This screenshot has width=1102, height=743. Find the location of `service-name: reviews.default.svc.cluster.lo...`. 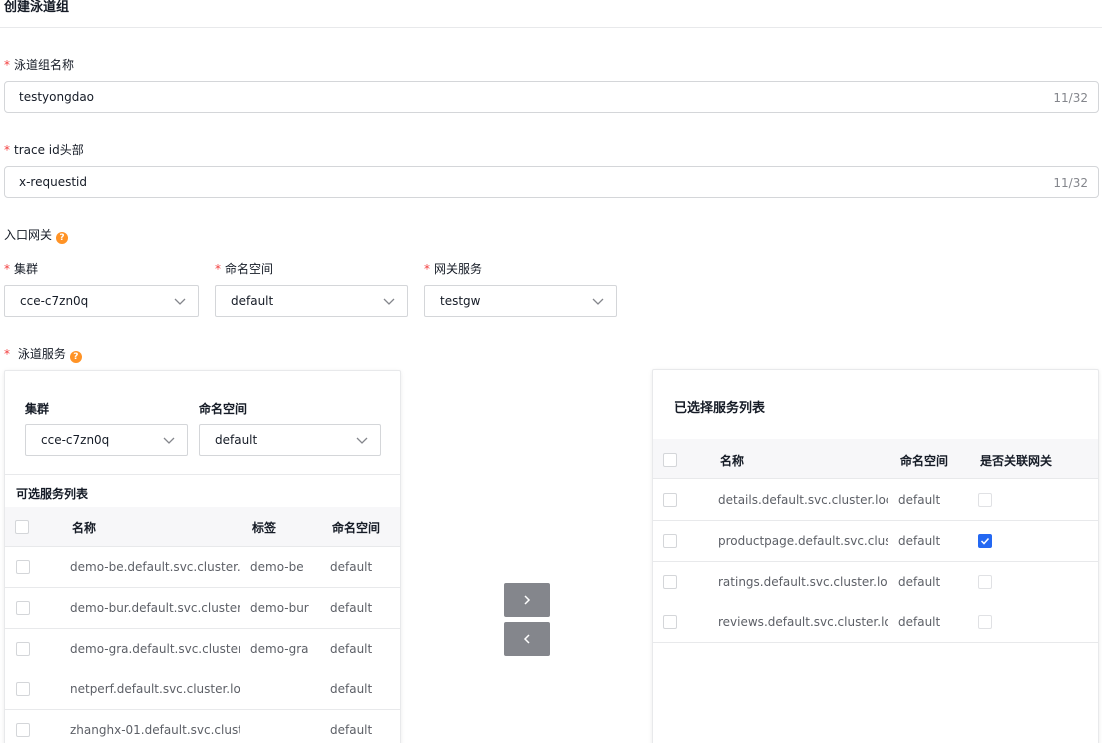

service-name: reviews.default.svc.cluster.lo... is located at coordinates (803, 622).